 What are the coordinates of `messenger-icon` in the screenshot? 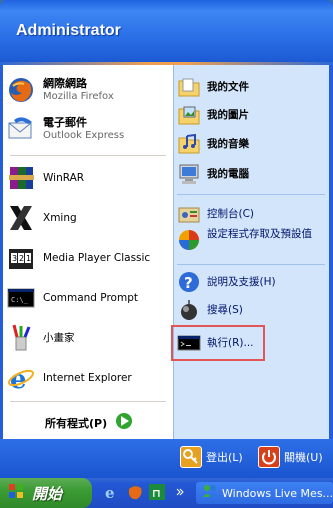 It's located at (210, 493).